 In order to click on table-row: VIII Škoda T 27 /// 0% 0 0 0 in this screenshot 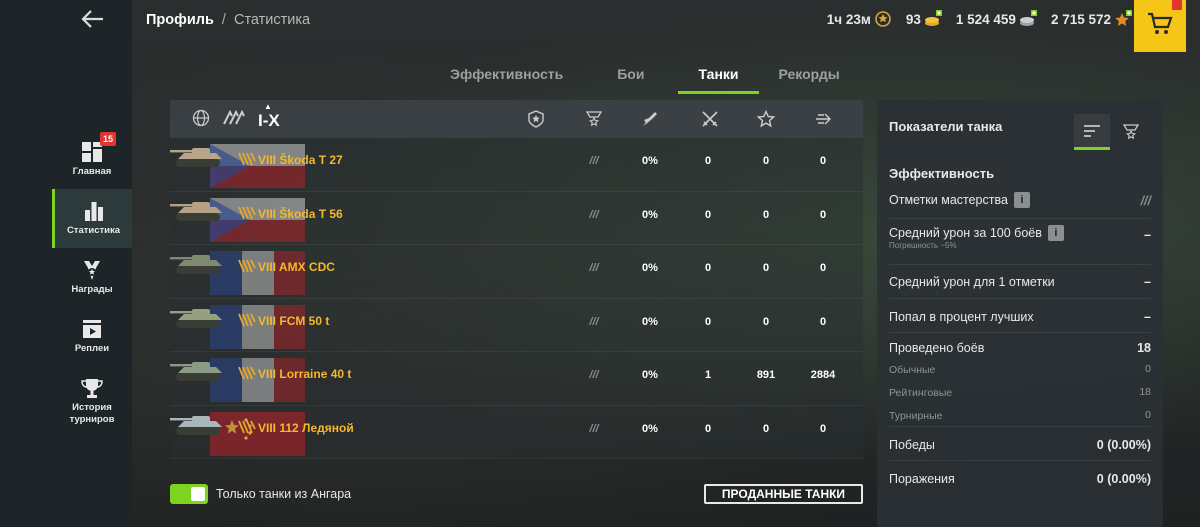, I will do `click(516, 165)`.